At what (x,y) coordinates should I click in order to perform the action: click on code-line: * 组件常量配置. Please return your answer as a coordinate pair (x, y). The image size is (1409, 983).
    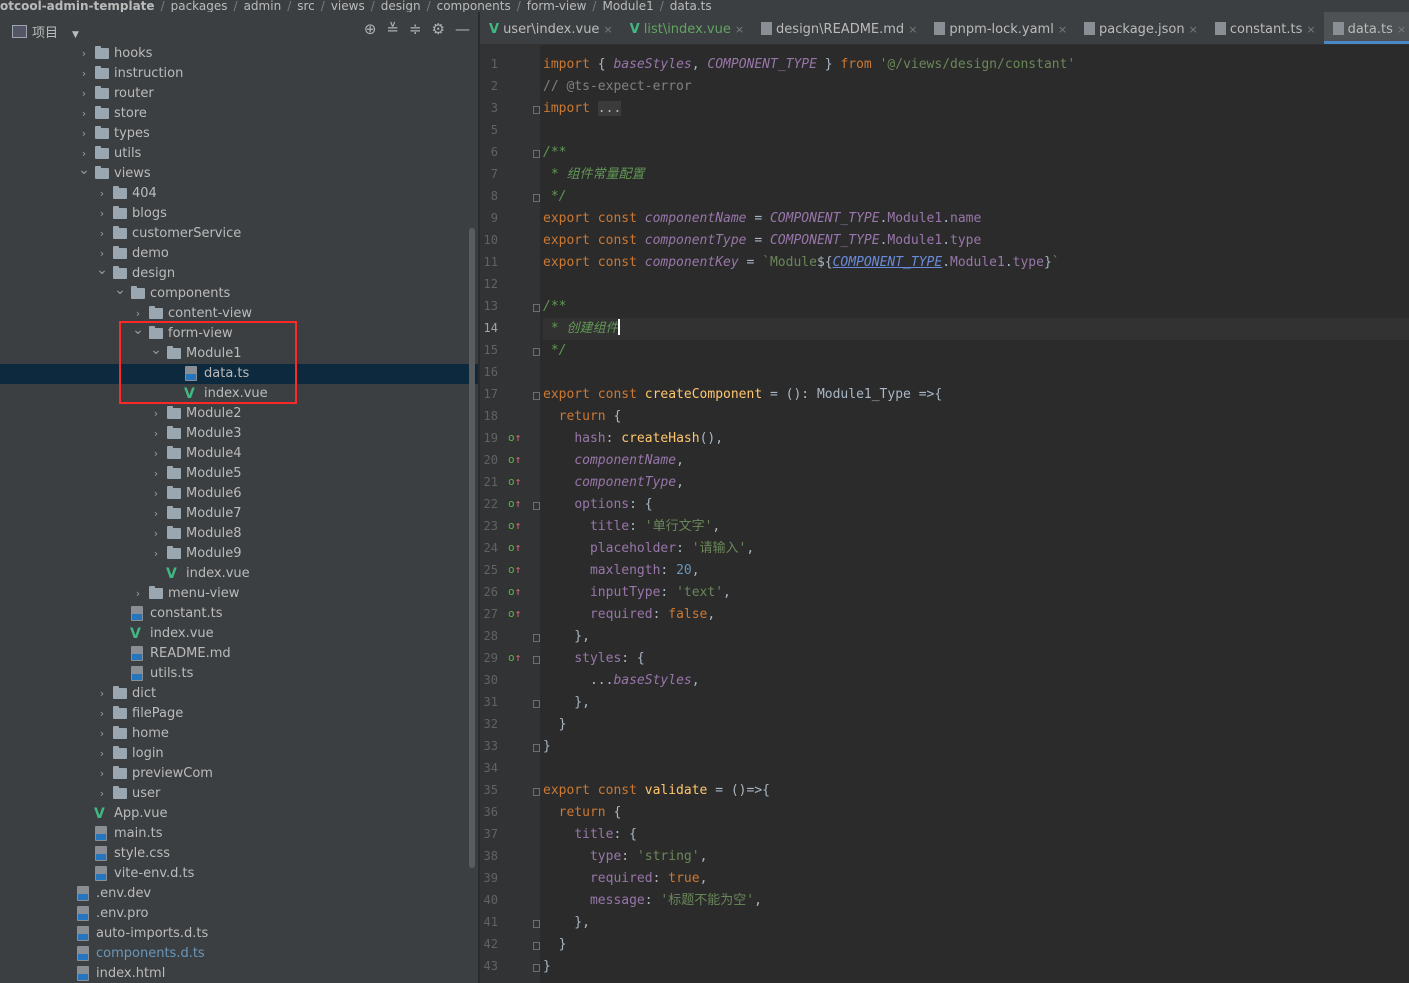
    Looking at the image, I should click on (976, 175).